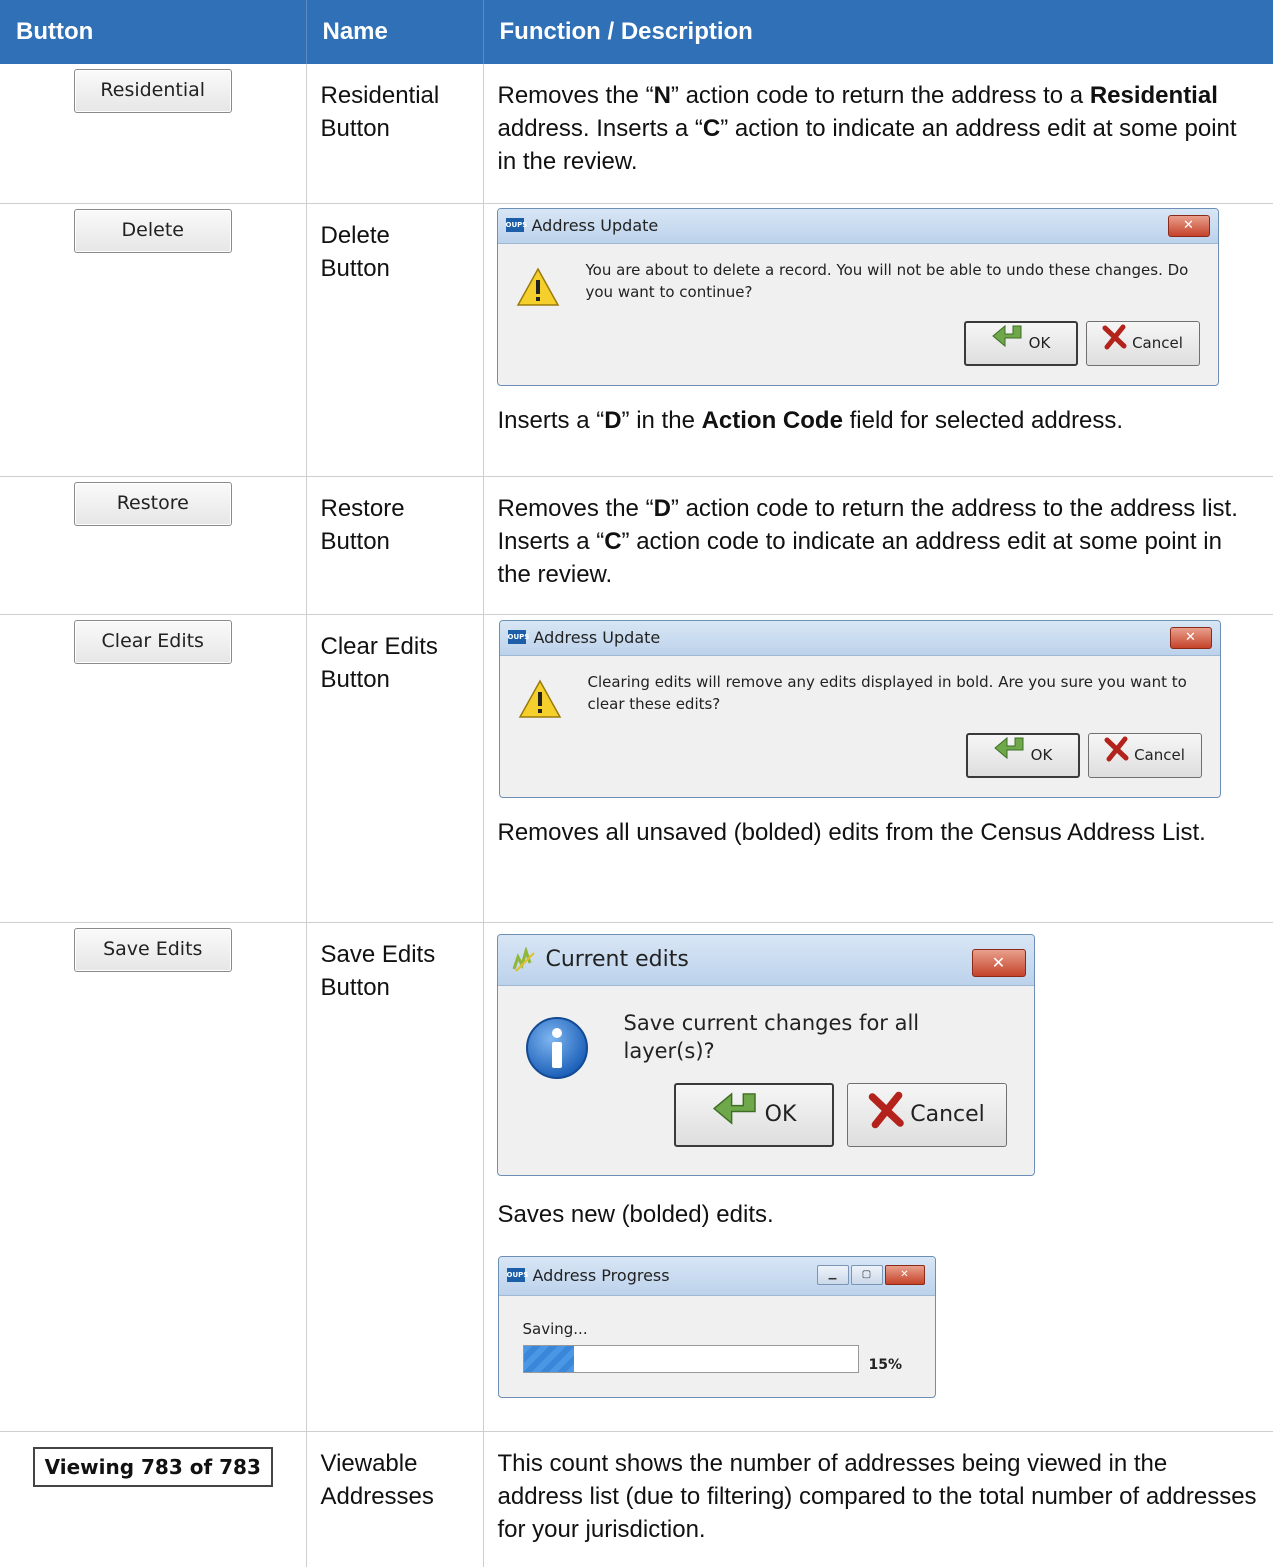  I want to click on clear-edits-button: Clear Edits, so click(152, 641).